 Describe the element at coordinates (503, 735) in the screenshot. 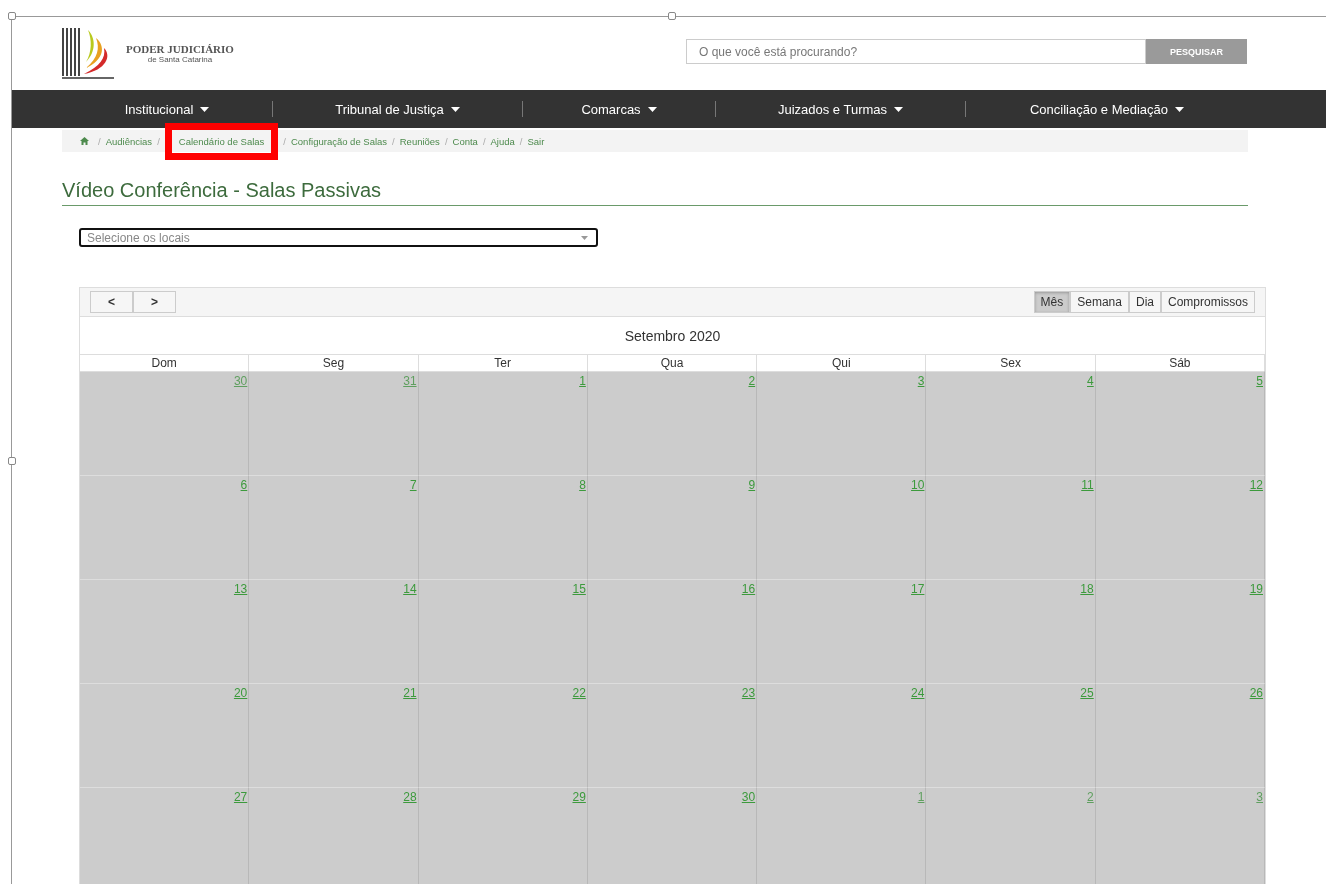

I see `day-cell: 22` at that location.